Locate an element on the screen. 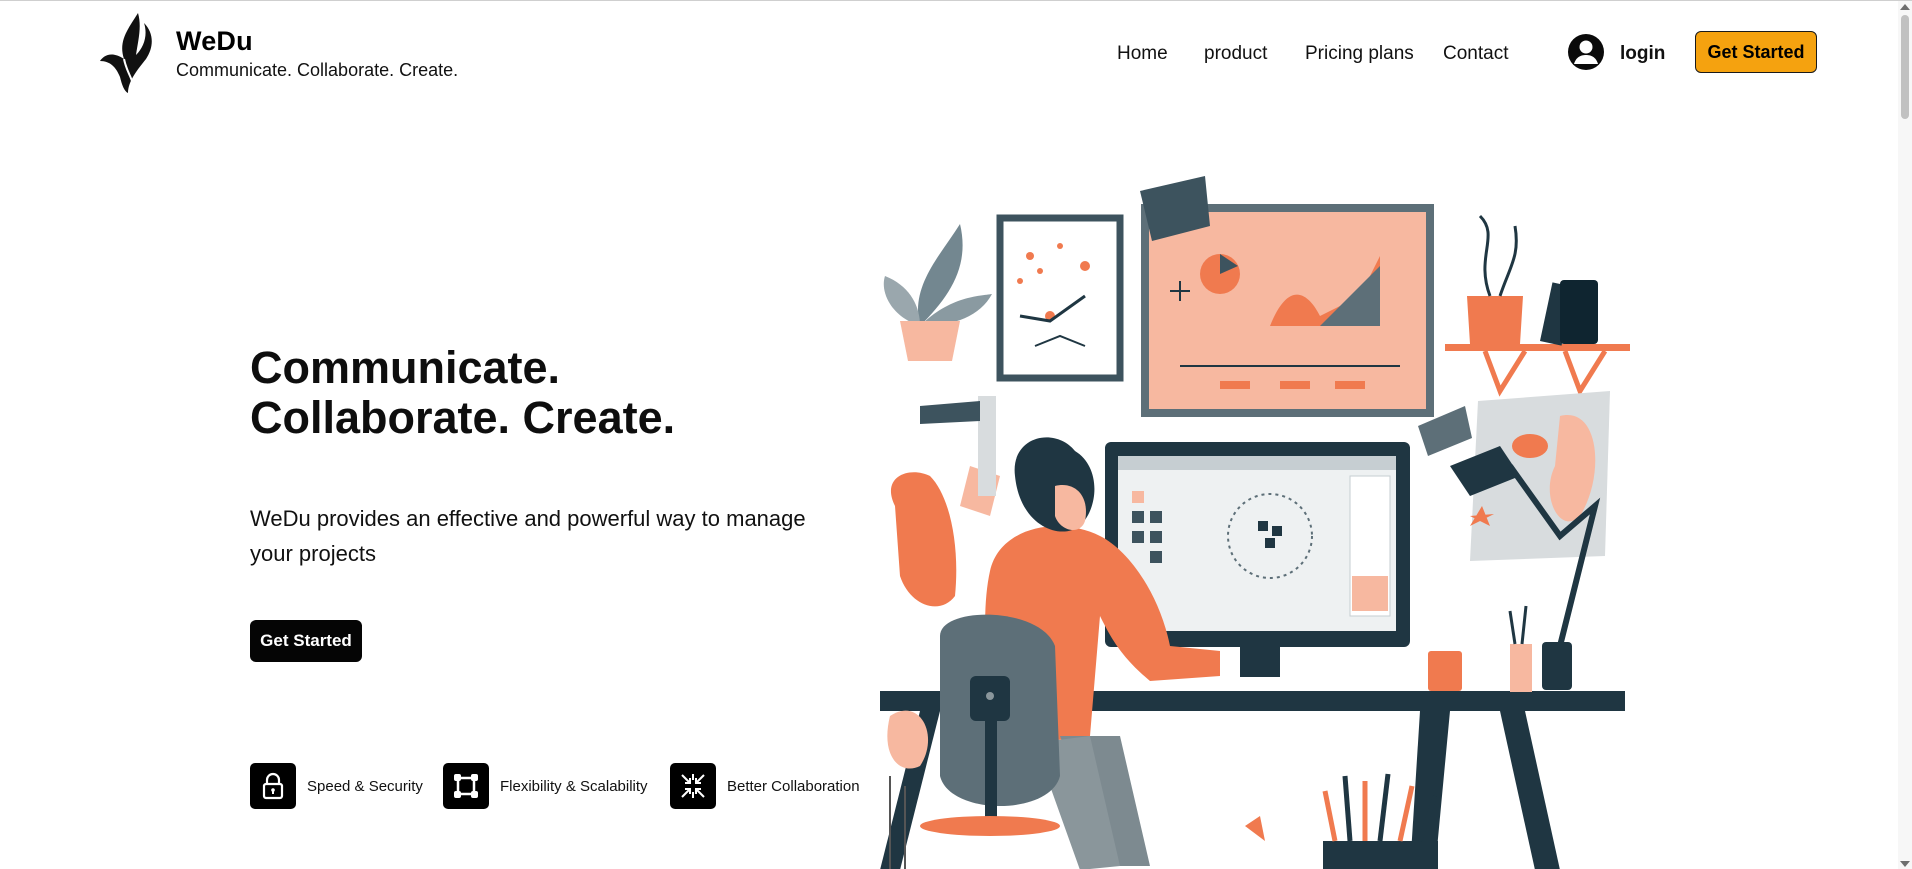  scroll-down-arrow-icon is located at coordinates (1905, 864).